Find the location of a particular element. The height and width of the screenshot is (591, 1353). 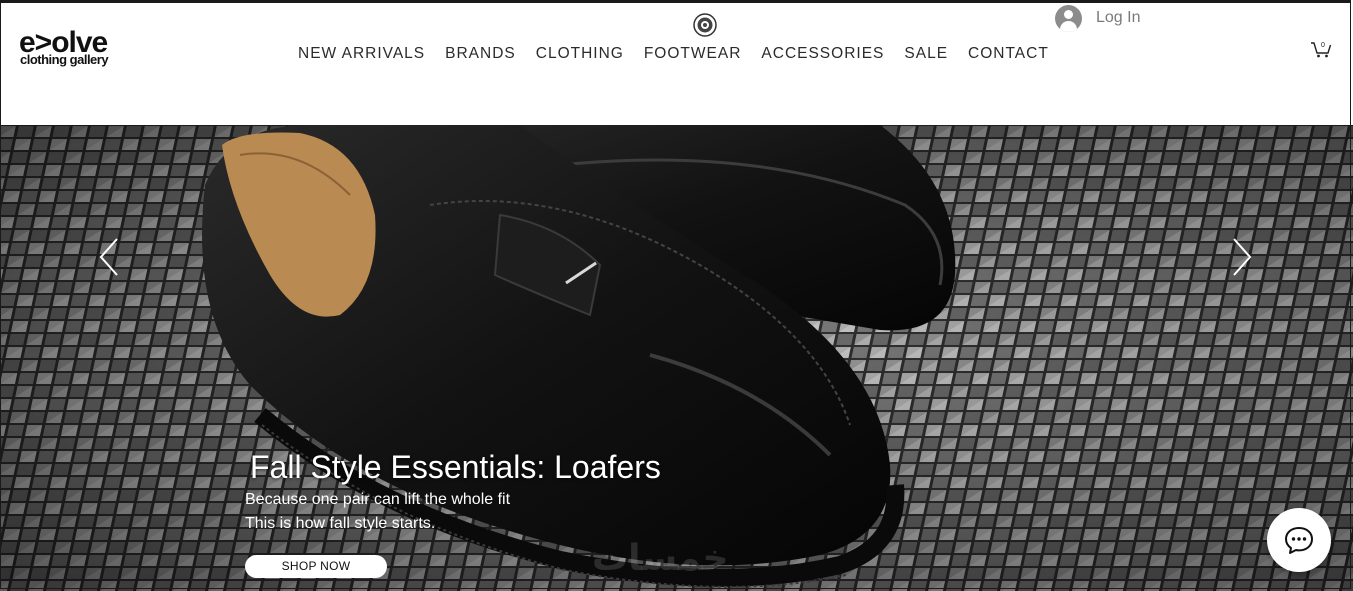

cart-count: 0 is located at coordinates (1323, 45).